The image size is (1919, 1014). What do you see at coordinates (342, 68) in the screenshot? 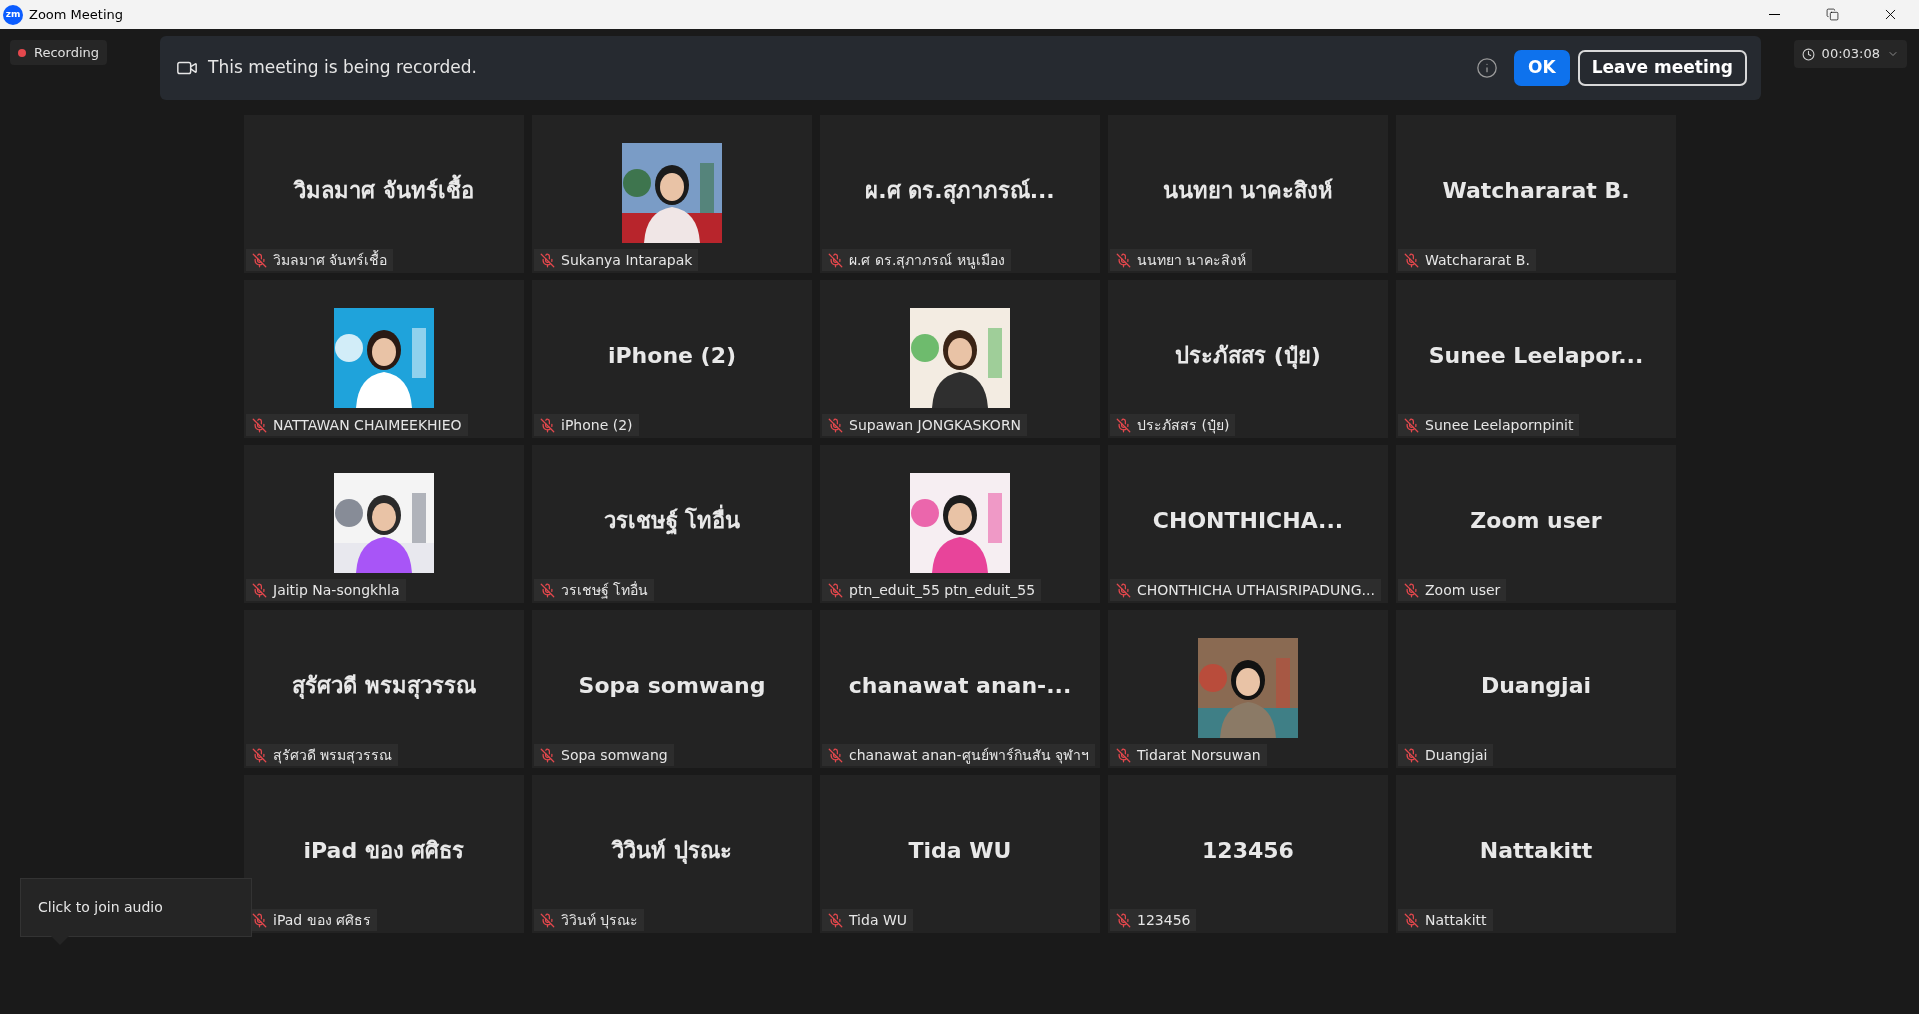
I see `banner-message: This meeting is being recorded.` at bounding box center [342, 68].